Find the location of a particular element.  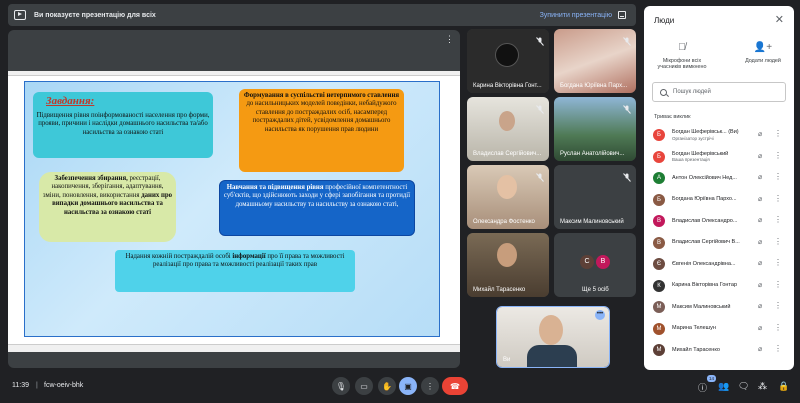

participant-row: В Владислав Сергійович В... ⌀ ⋮ is located at coordinates (719, 243).